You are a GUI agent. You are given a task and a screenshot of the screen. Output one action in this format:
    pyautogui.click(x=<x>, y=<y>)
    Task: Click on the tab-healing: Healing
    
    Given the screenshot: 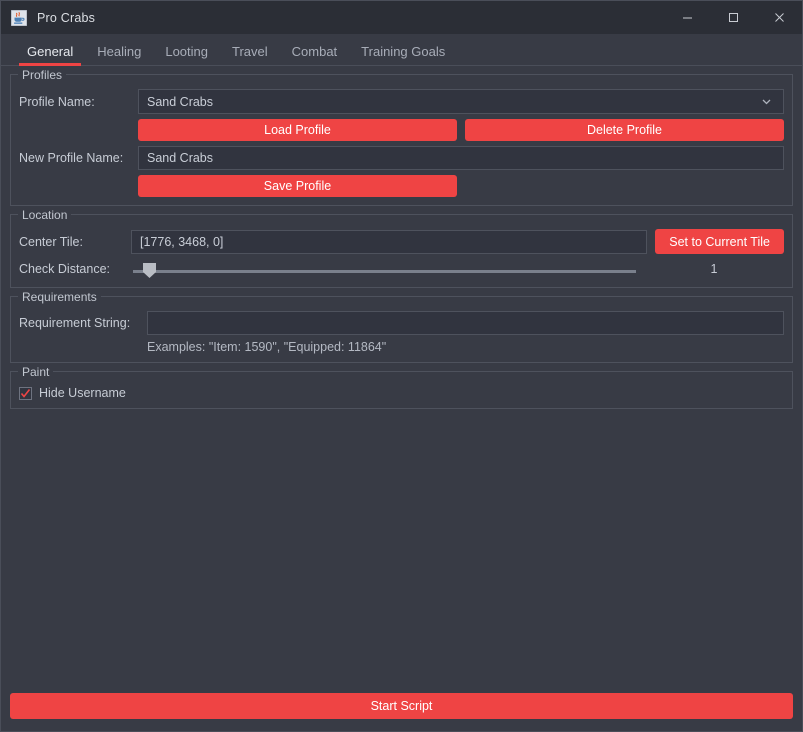 What is the action you would take?
    pyautogui.click(x=119, y=55)
    